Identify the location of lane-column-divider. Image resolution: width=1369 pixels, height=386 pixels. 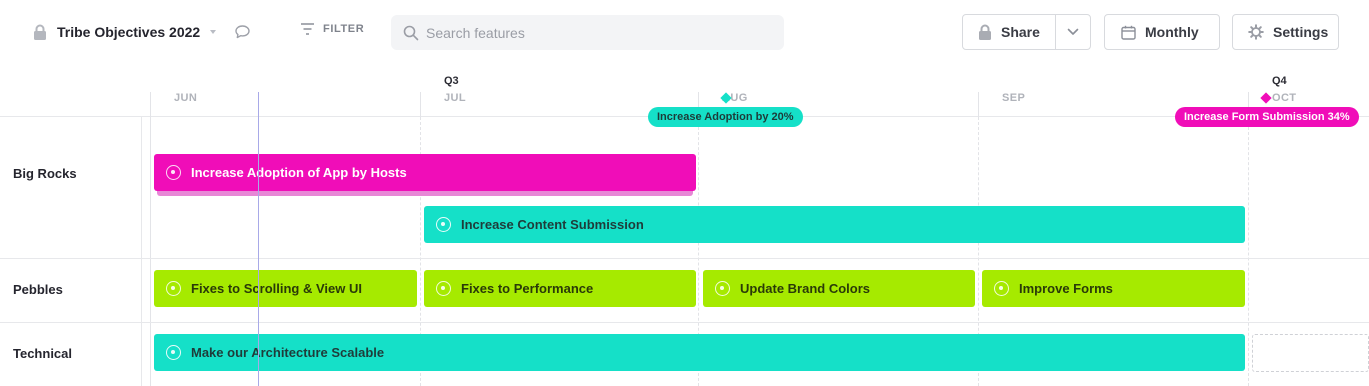
(141, 251).